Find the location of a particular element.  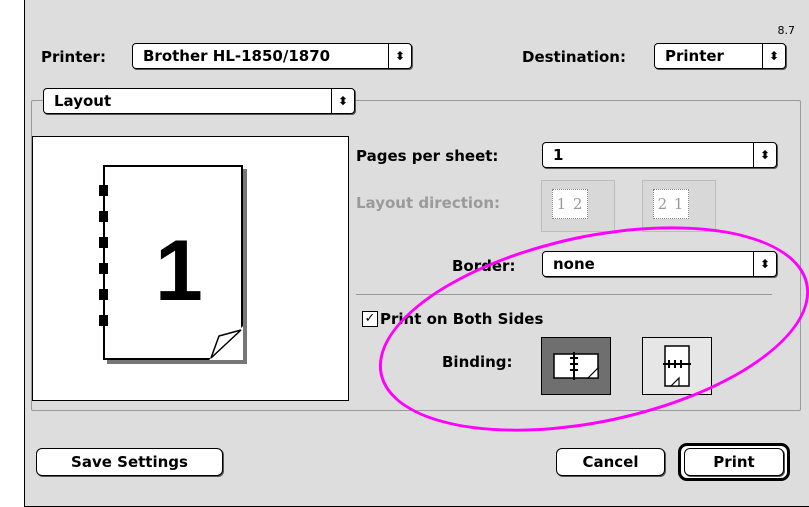

checkmark-icon: ✓ is located at coordinates (370, 318).